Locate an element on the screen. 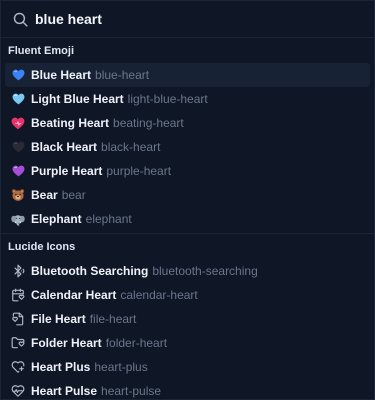  result-label: Purple Heart is located at coordinates (67, 171).